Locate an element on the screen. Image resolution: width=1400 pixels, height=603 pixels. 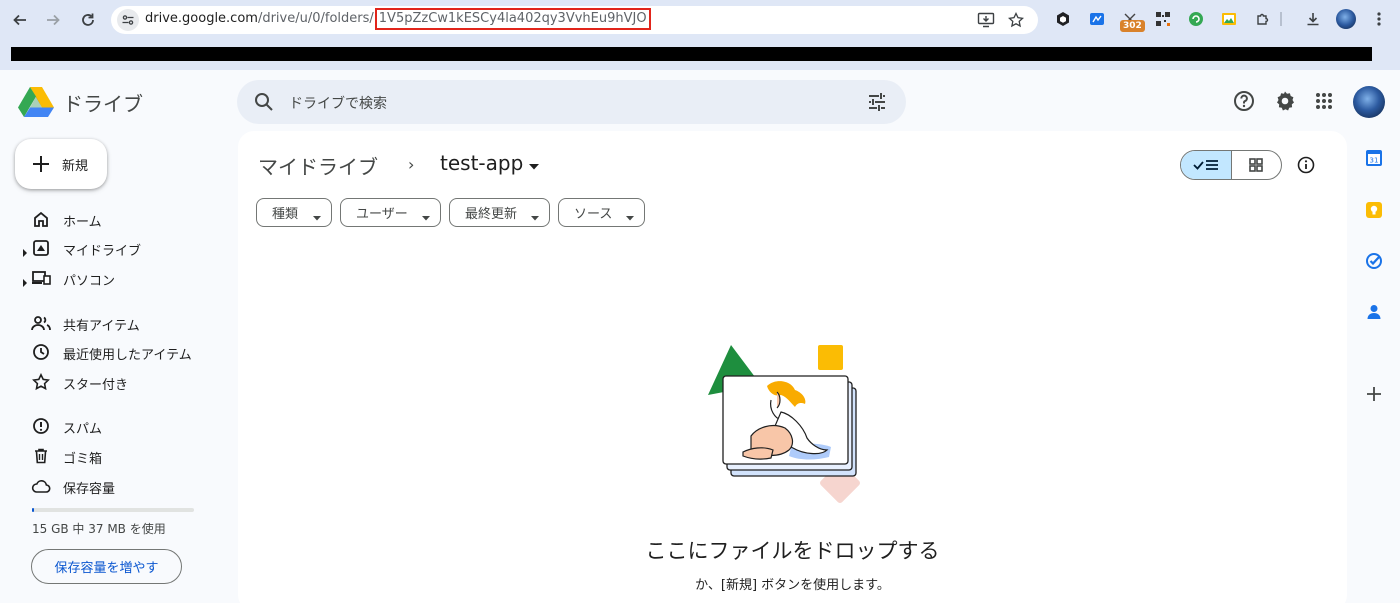
sidebar-item-my-drive: マイドライブ is located at coordinates (122, 248).